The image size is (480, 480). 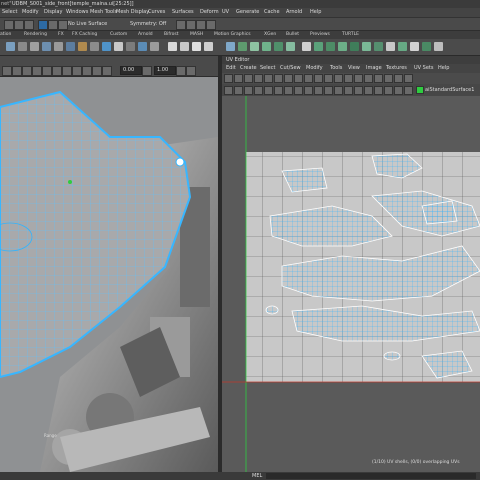 What do you see at coordinates (449, 90) in the screenshot?
I see `material-name: aiStandardSurface1` at bounding box center [449, 90].